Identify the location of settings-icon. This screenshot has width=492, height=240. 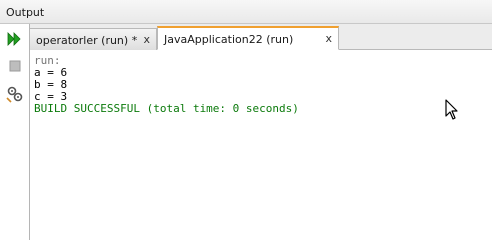
(15, 94).